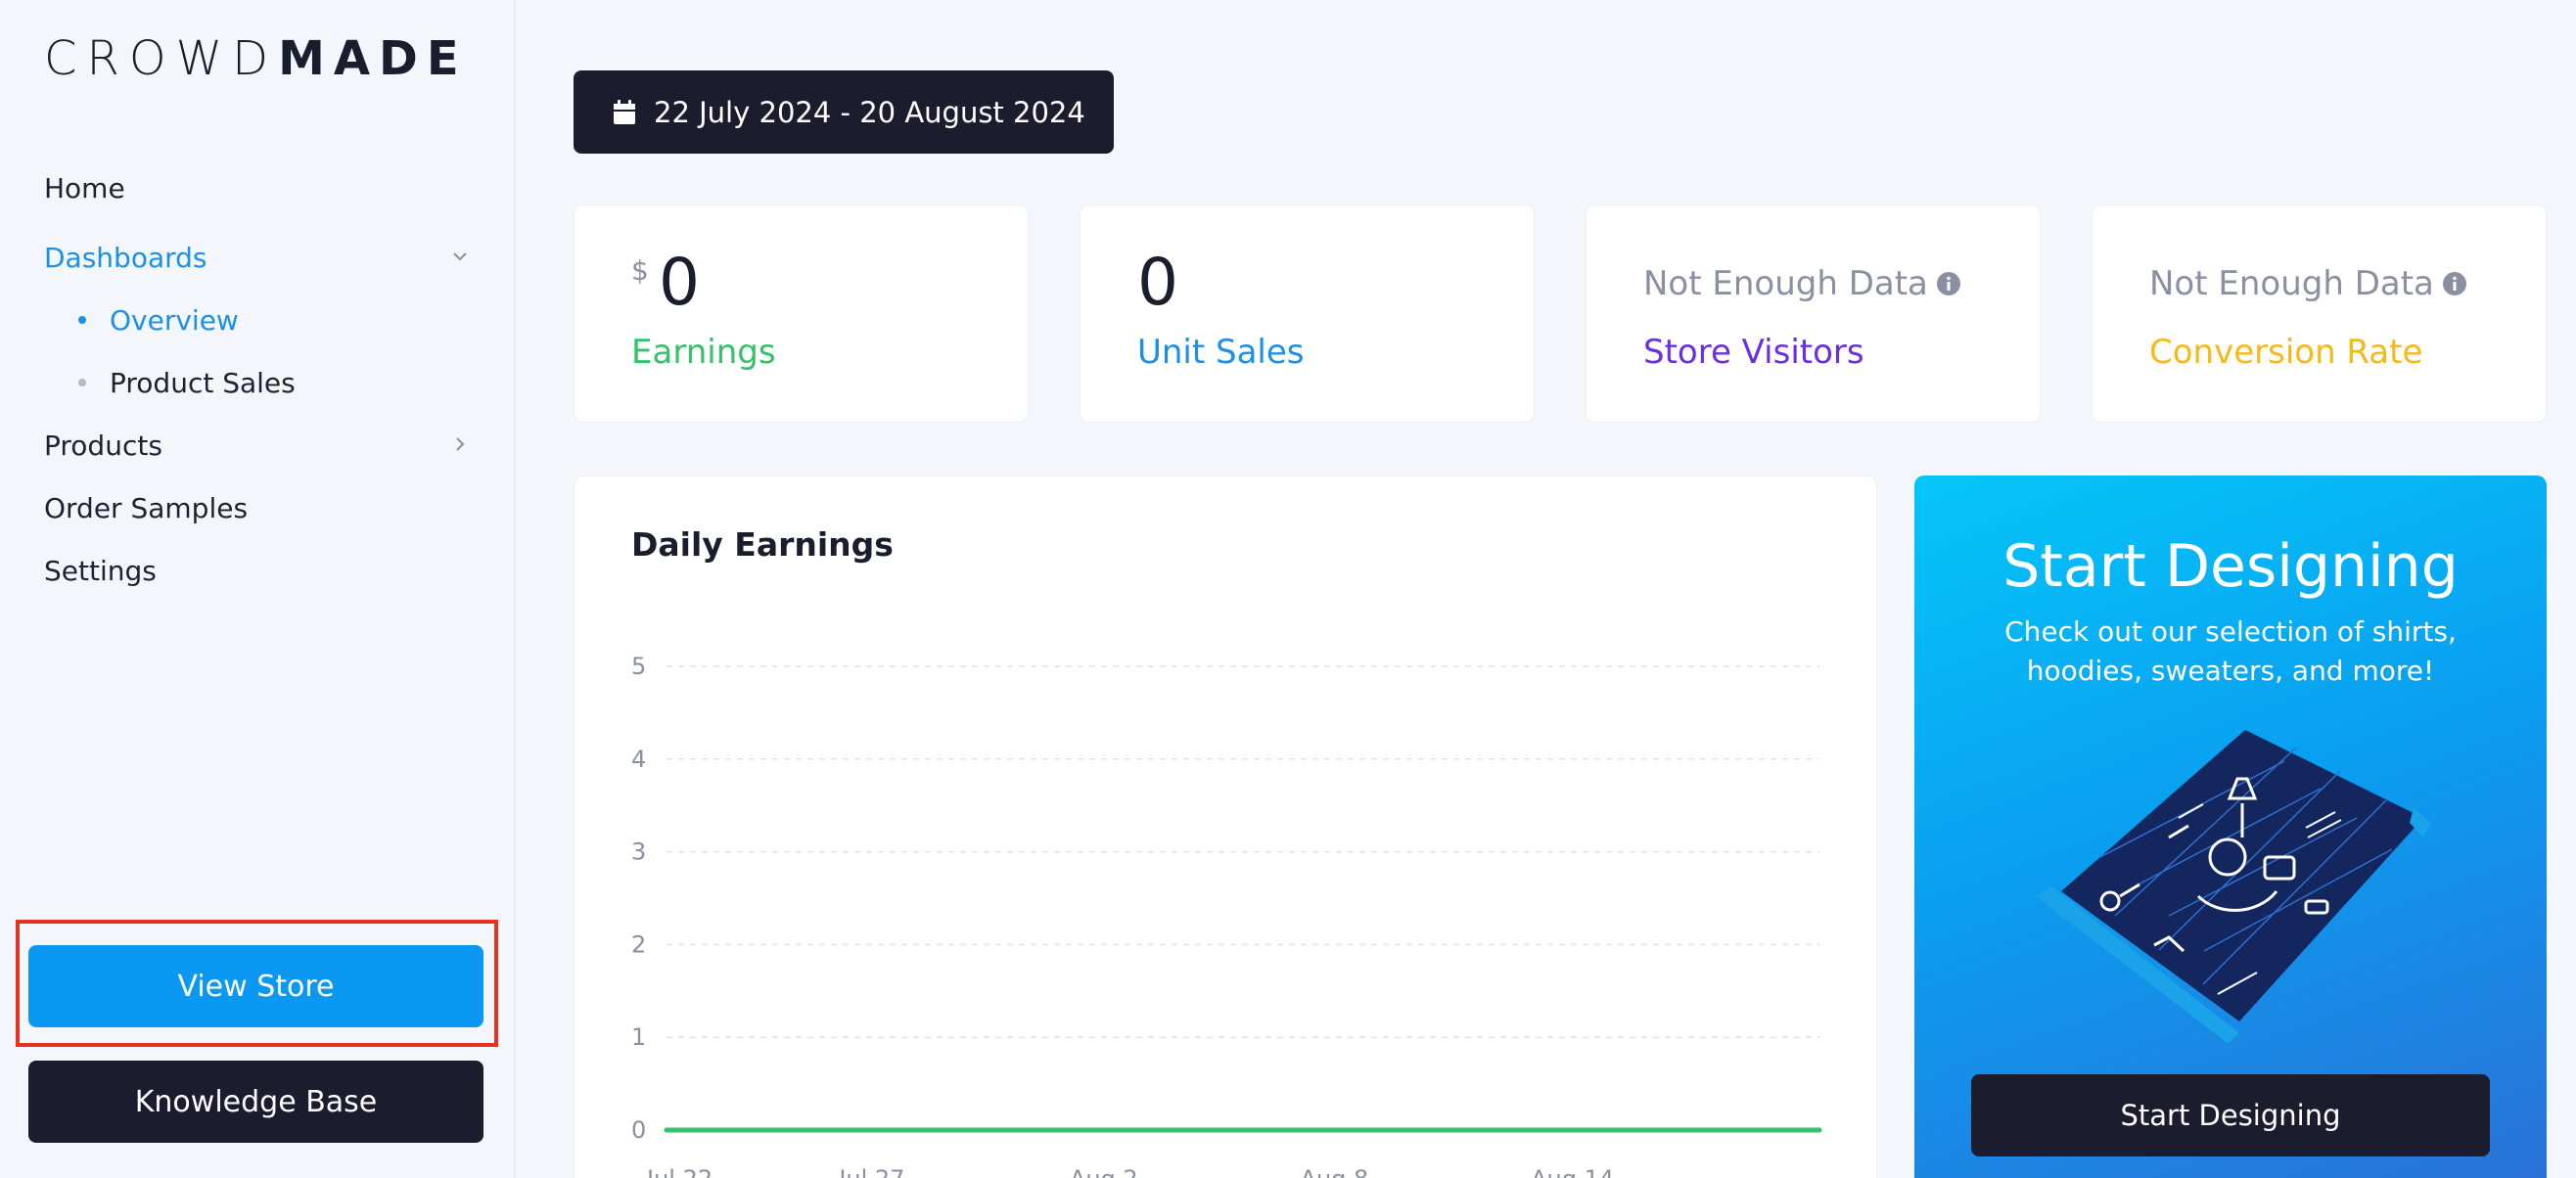 This screenshot has width=2576, height=1178. I want to click on sidebar-subitem-label: Product Sales, so click(203, 383).